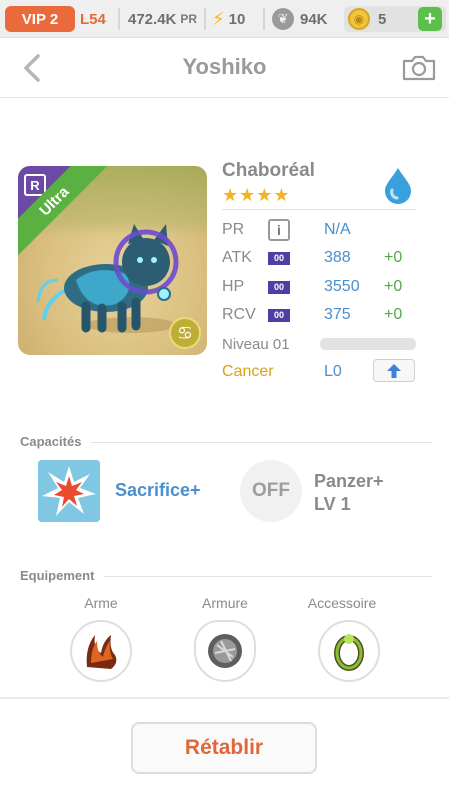 Image resolution: width=449 pixels, height=800 pixels. What do you see at coordinates (239, 314) in the screenshot?
I see `stat-label: RCV` at bounding box center [239, 314].